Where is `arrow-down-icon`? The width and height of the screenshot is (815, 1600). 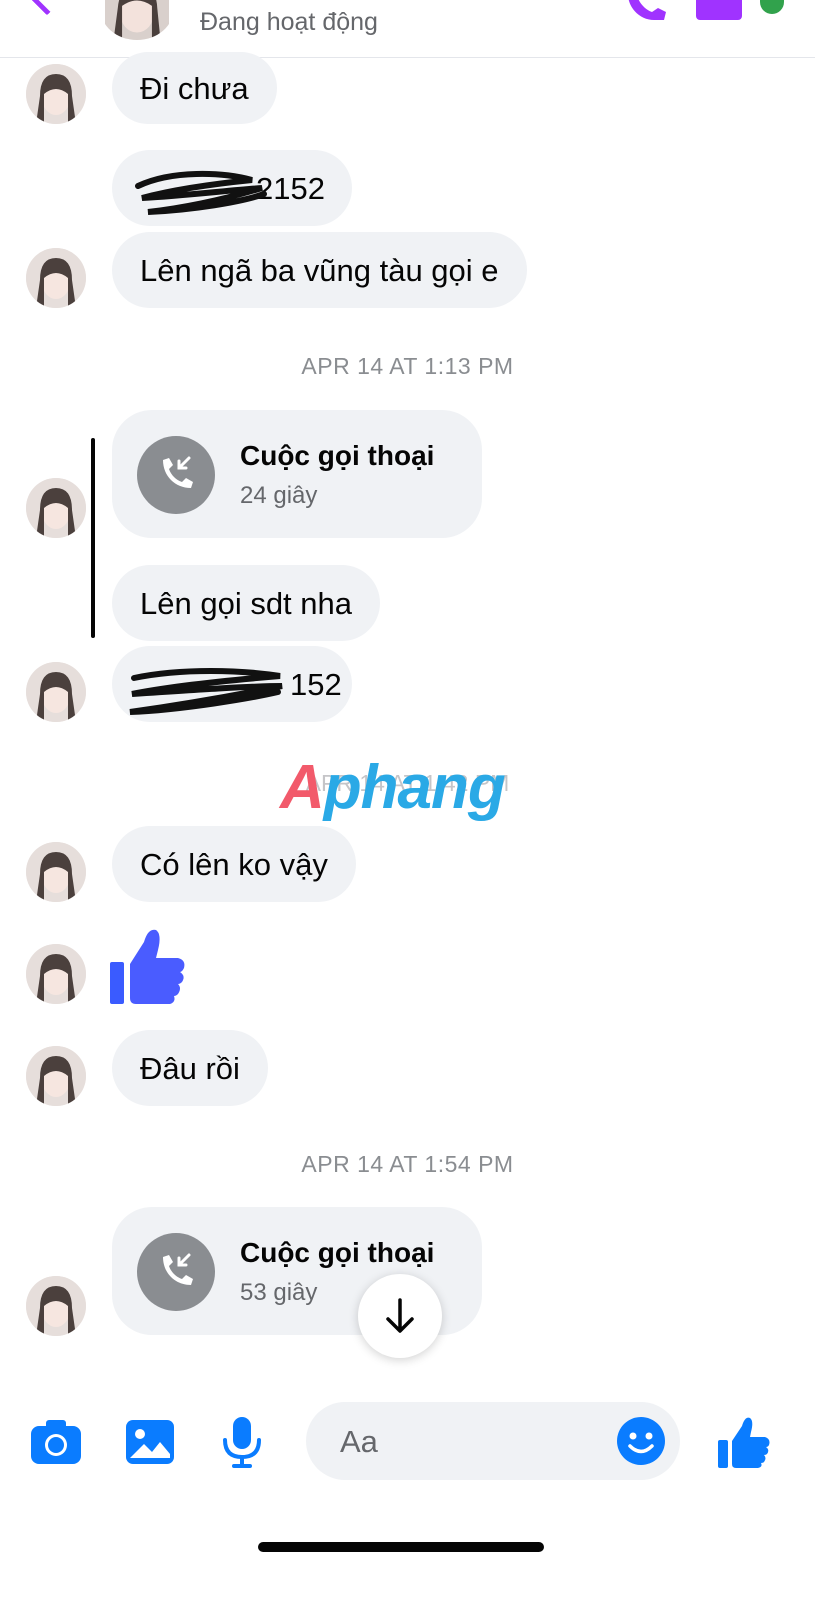
arrow-down-icon is located at coordinates (400, 1315).